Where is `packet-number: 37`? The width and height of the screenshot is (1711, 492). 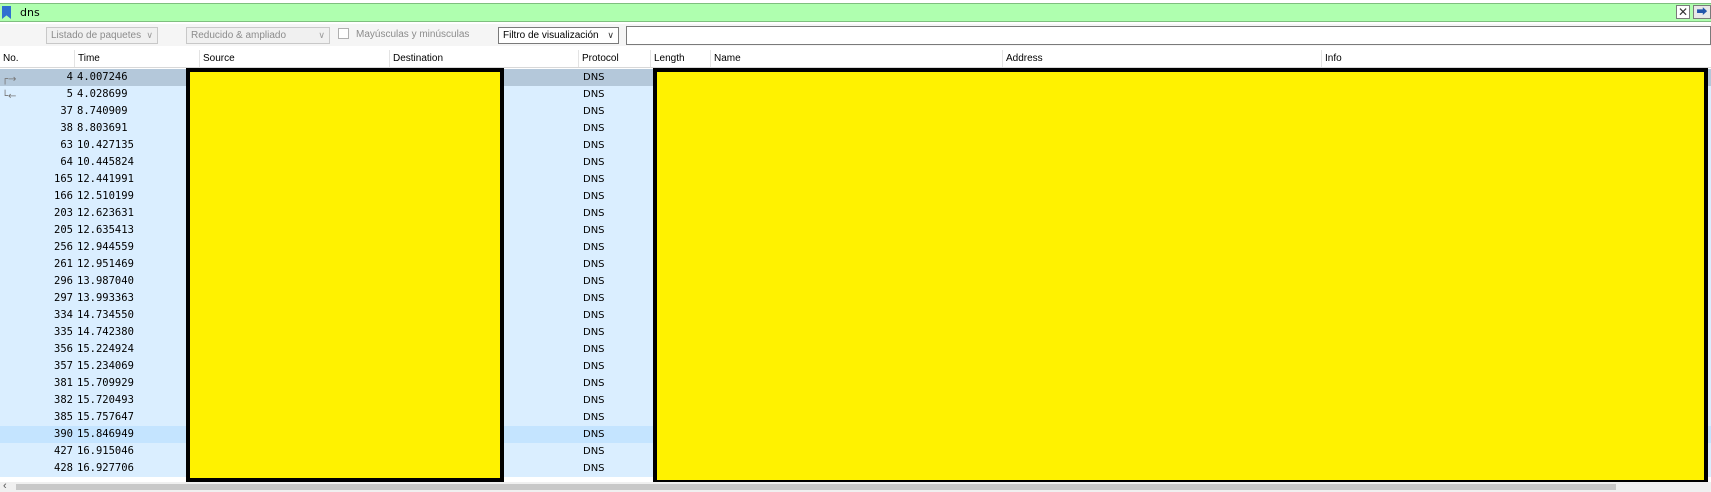
packet-number: 37 is located at coordinates (66, 111).